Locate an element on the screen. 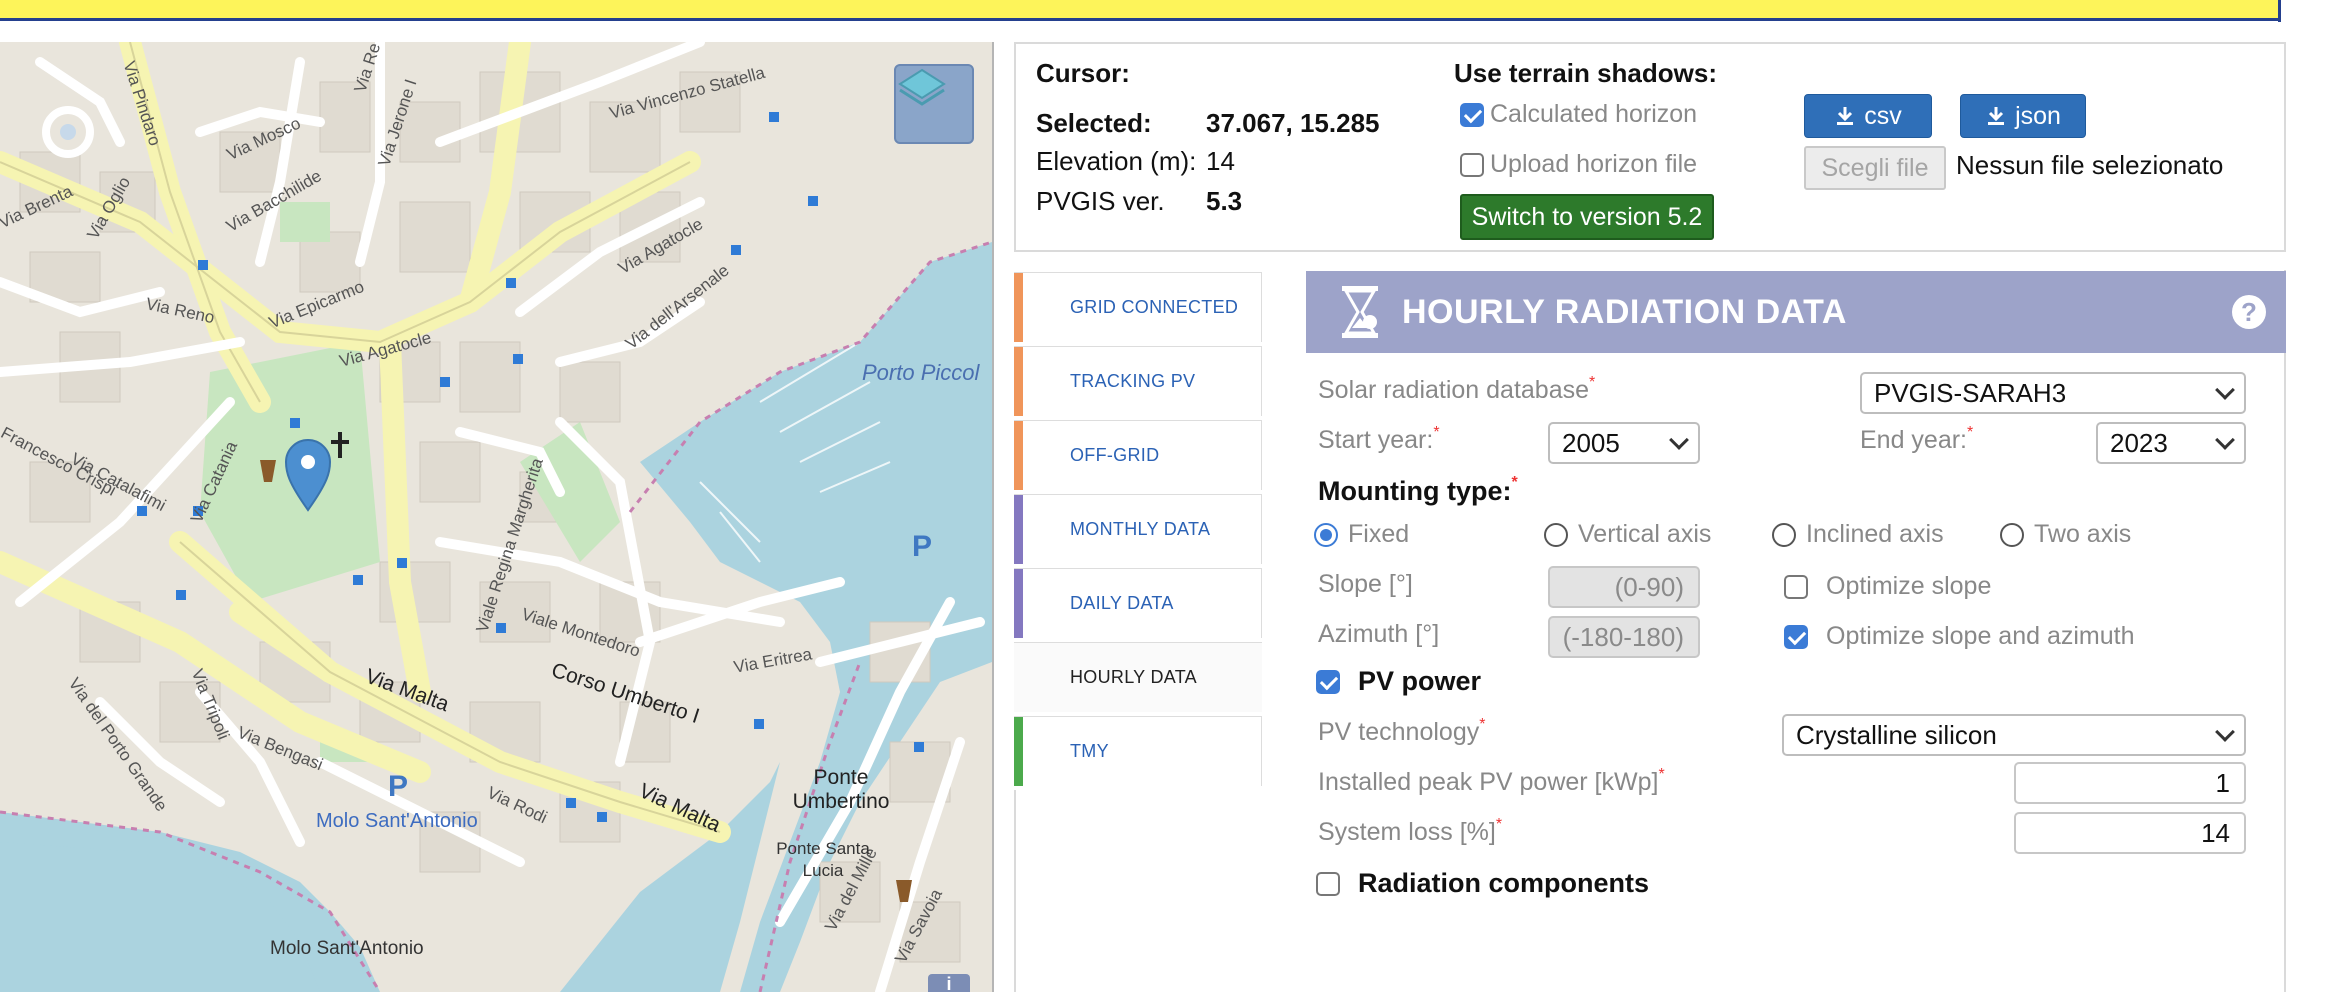  tab-label: TMY is located at coordinates (1089, 751).